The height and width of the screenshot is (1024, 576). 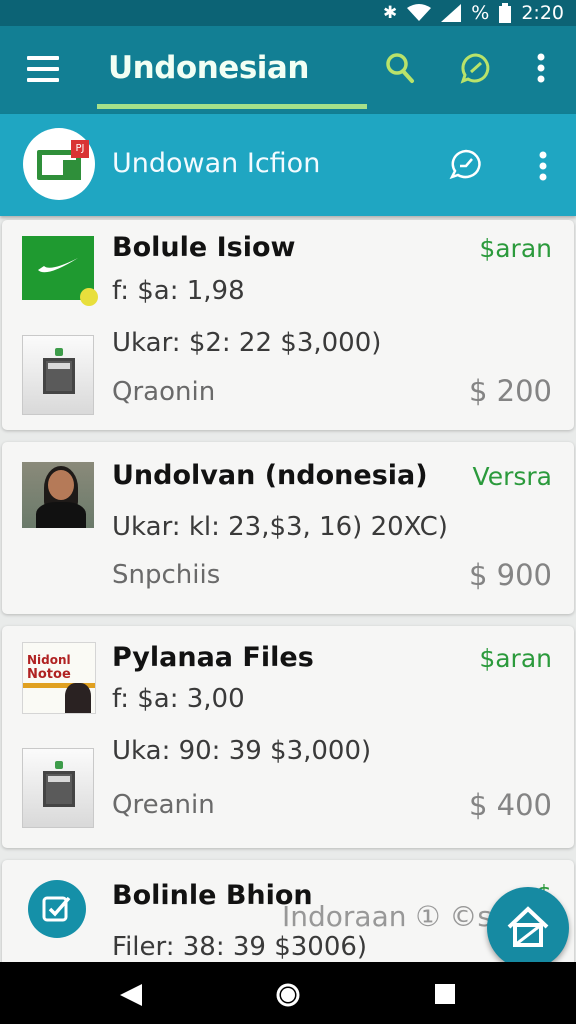 I want to click on poster-text: Notoe, so click(x=49, y=674).